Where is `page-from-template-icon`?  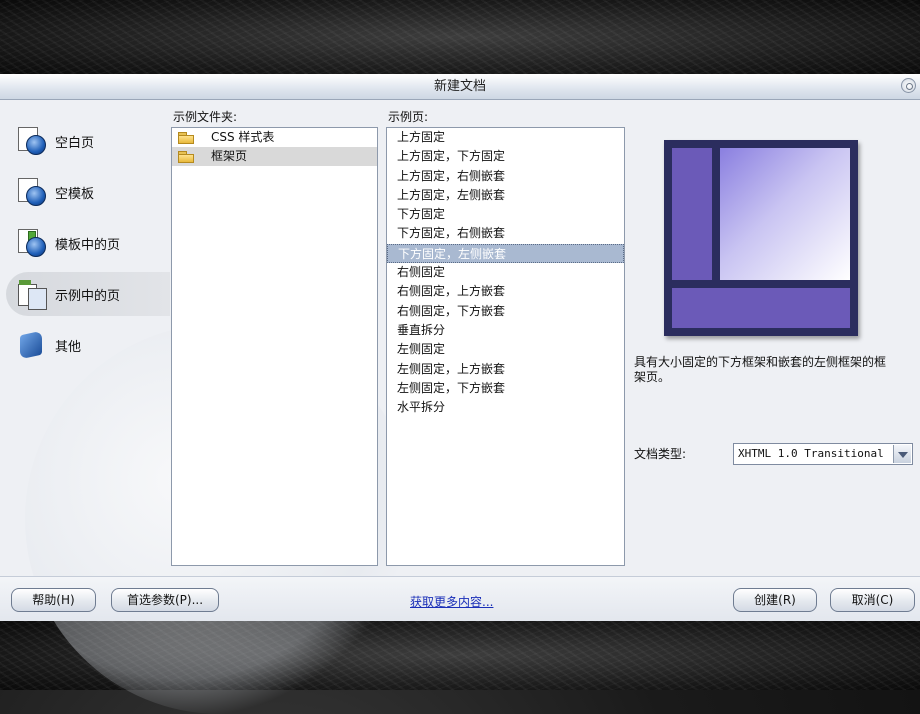 page-from-template-icon is located at coordinates (32, 243).